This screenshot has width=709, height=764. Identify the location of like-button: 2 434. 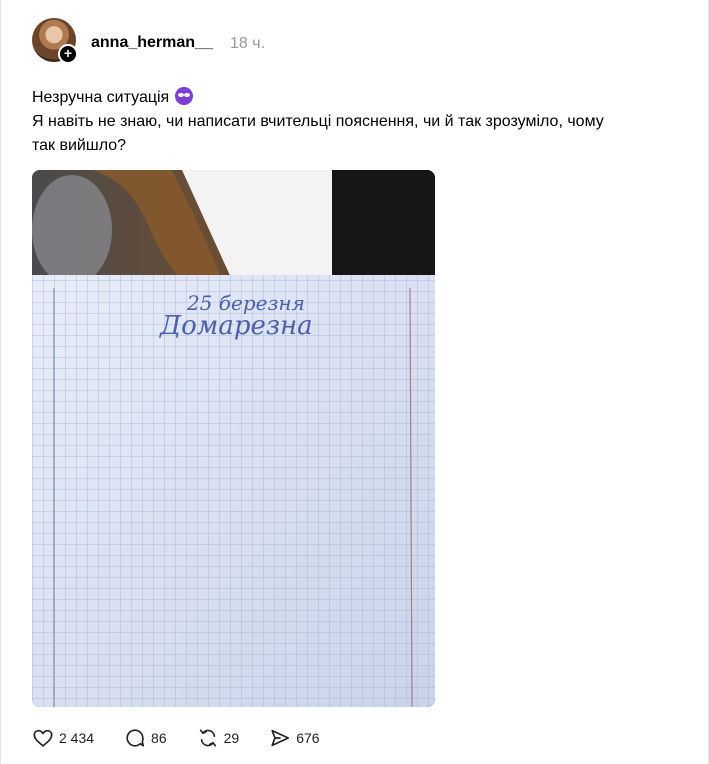
(63, 738).